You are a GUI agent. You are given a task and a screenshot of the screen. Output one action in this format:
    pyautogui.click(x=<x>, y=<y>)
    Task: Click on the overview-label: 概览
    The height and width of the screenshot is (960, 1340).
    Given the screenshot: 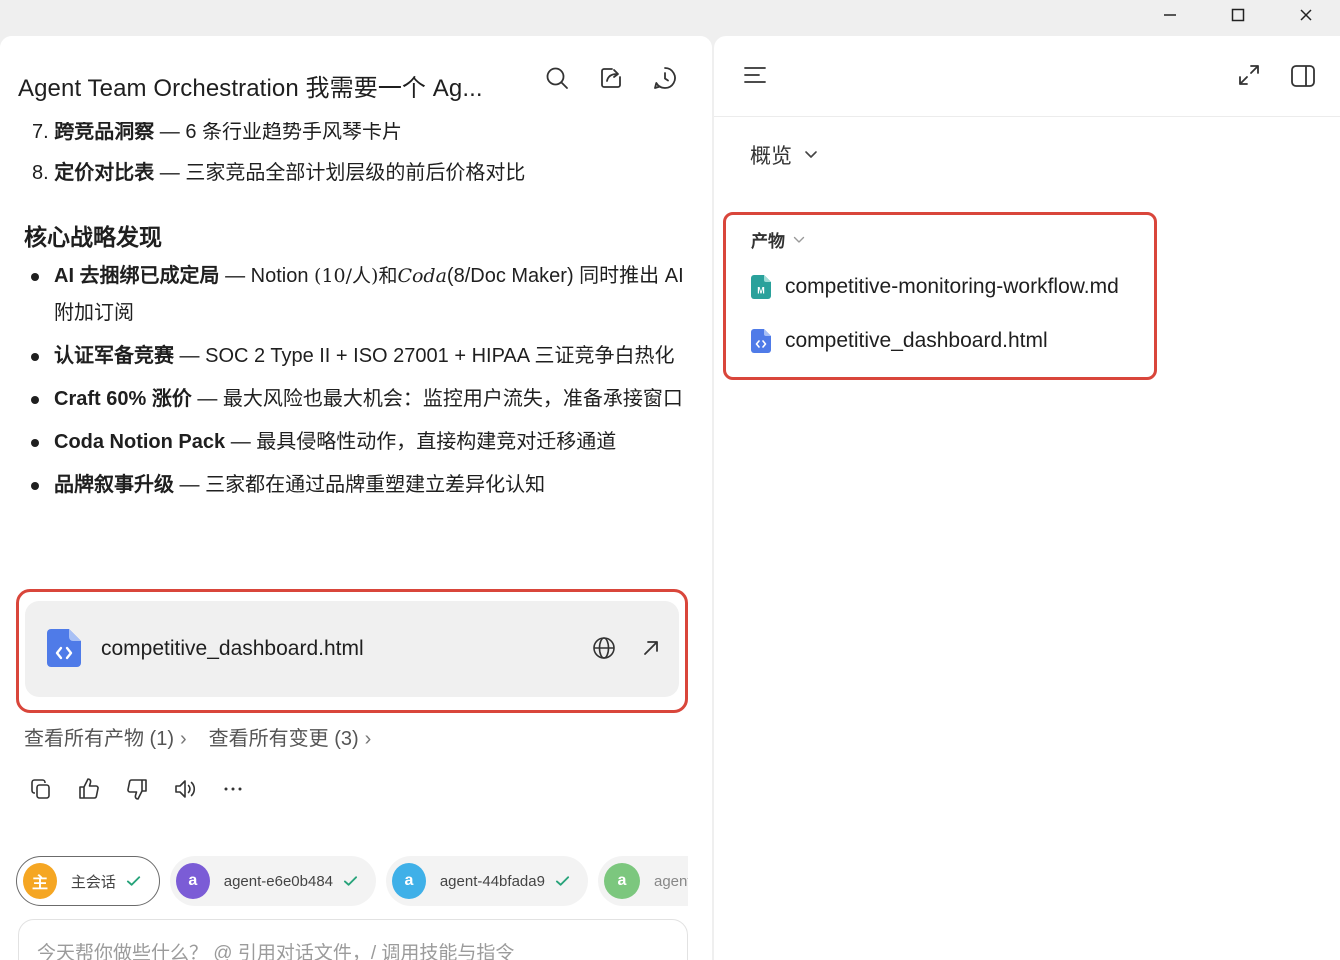 What is the action you would take?
    pyautogui.click(x=771, y=156)
    